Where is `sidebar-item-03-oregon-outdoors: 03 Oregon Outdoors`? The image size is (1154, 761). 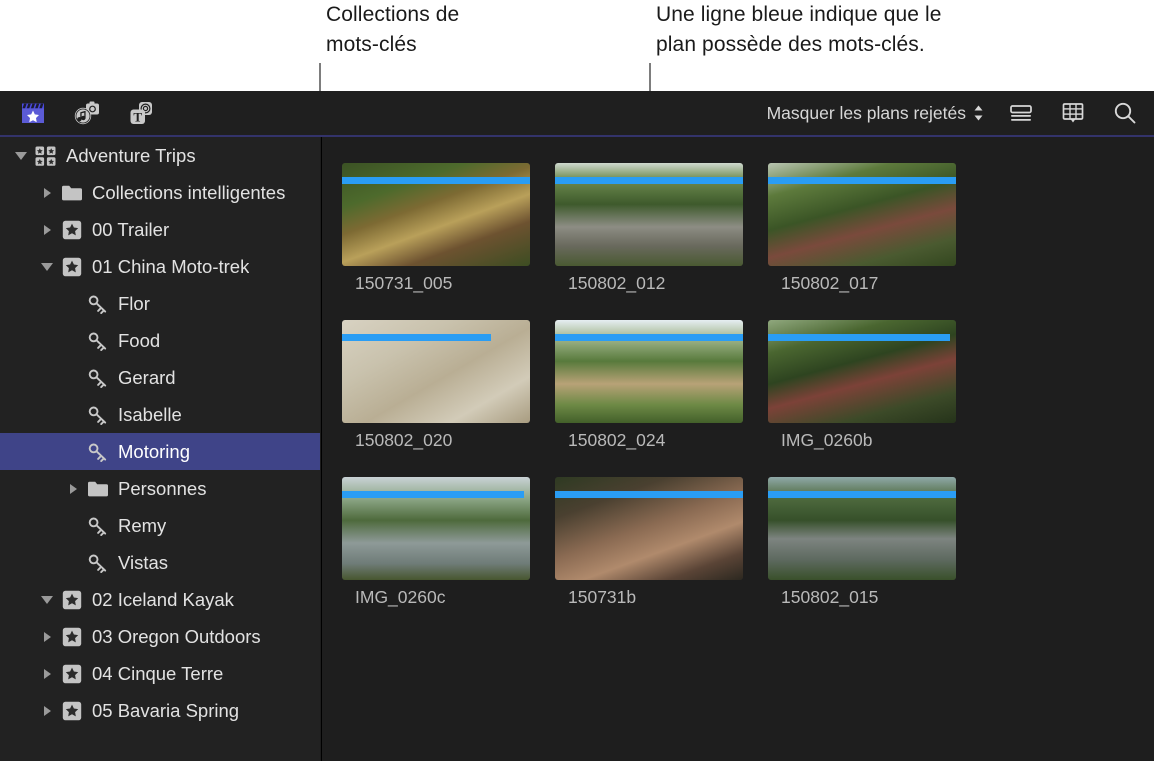 sidebar-item-03-oregon-outdoors: 03 Oregon Outdoors is located at coordinates (160, 636).